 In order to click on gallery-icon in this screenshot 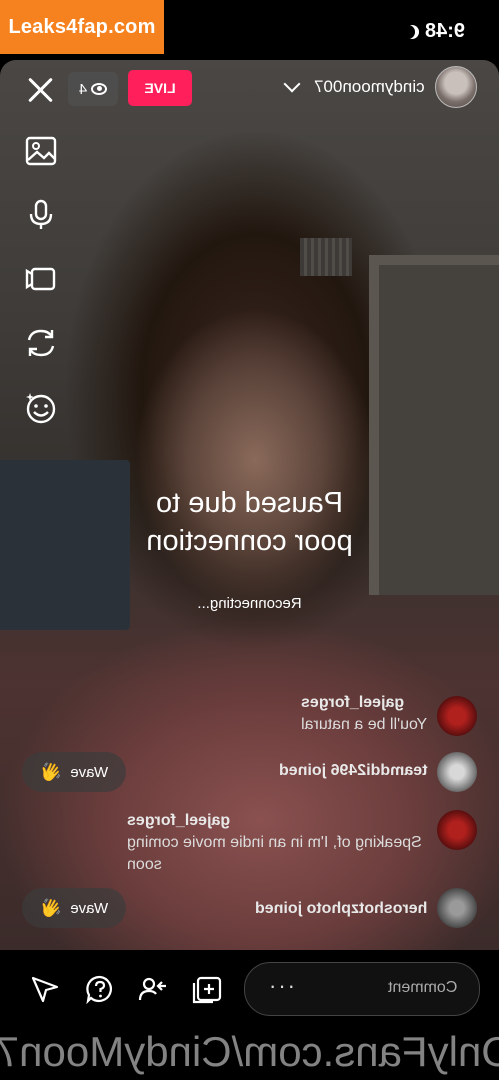, I will do `click(41, 151)`.